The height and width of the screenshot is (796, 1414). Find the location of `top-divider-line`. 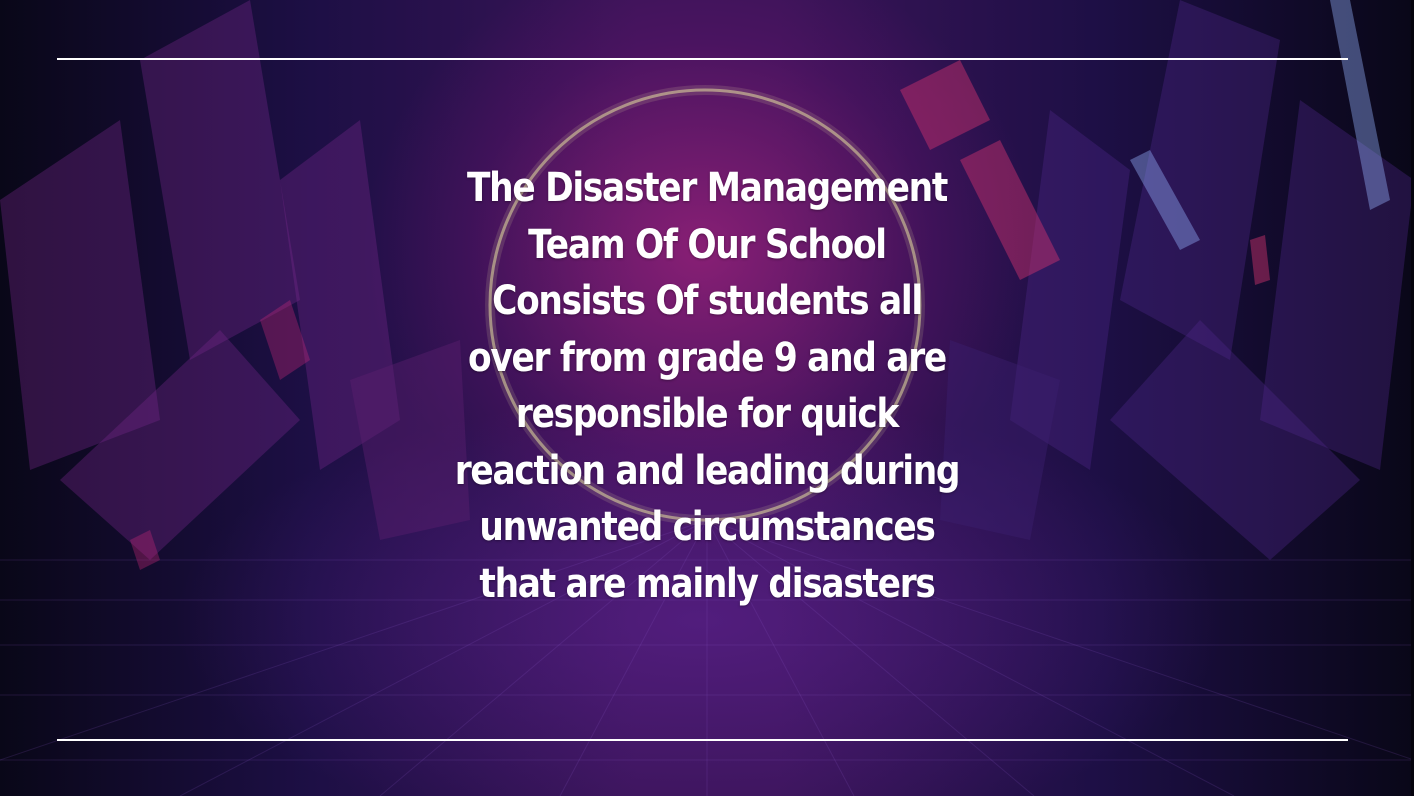

top-divider-line is located at coordinates (702, 59).